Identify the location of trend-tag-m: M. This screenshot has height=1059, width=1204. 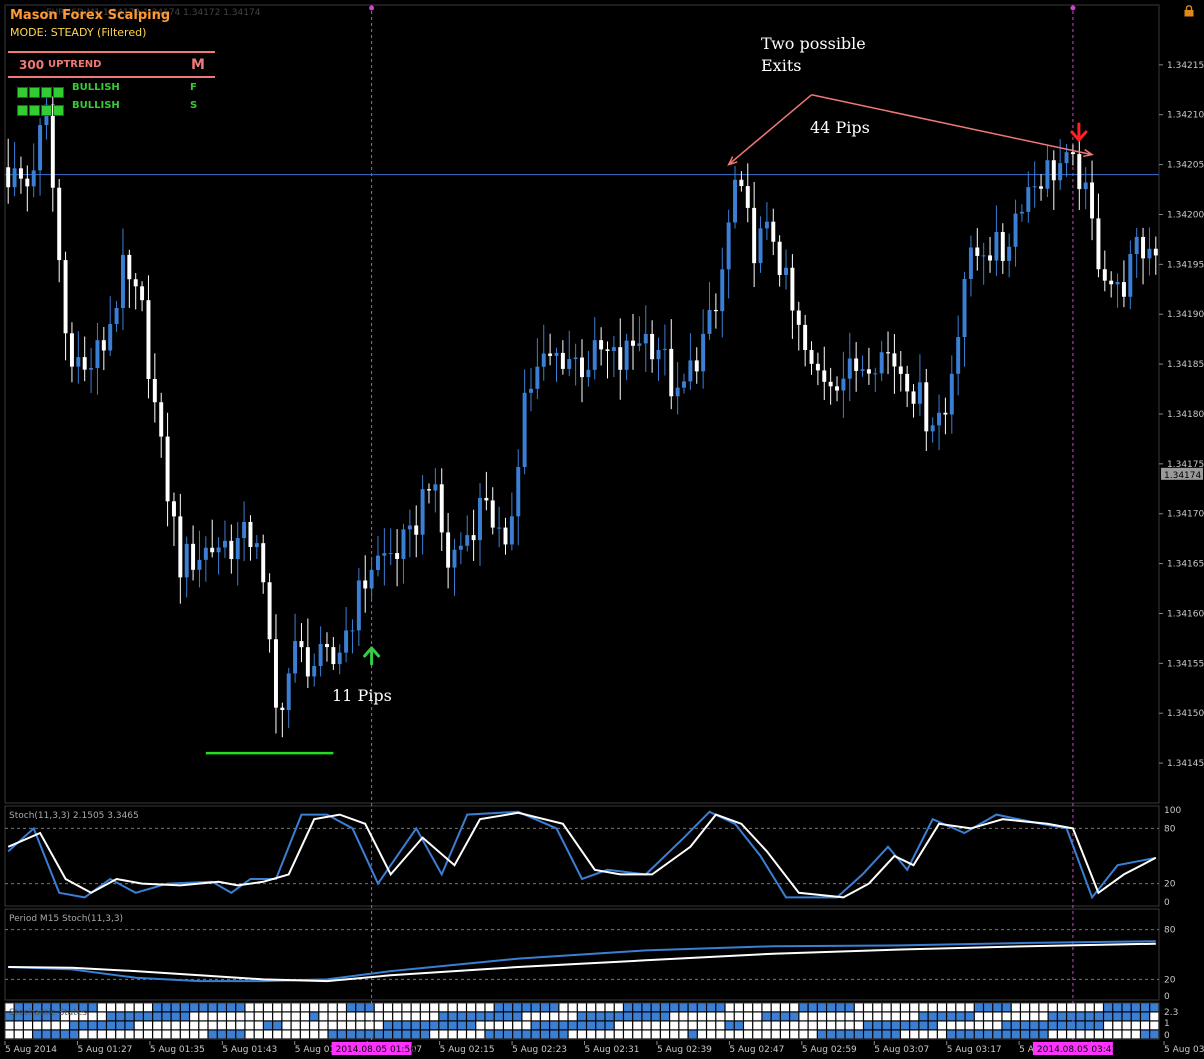
(198, 65).